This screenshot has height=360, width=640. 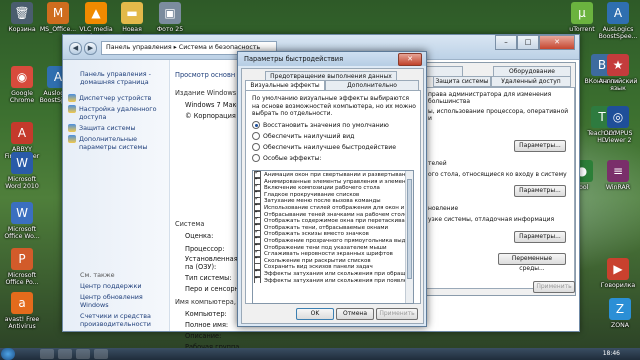 I want to click on effect-option: Сохранить вид эскизов панели задач, so click(x=333, y=266).